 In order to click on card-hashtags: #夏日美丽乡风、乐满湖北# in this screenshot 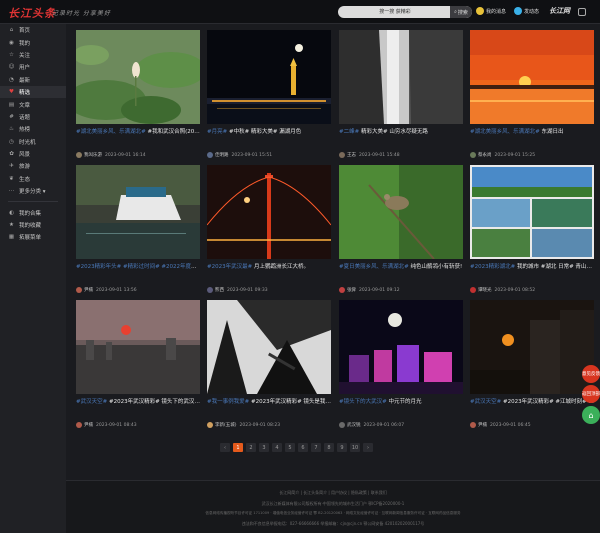, I will do `click(374, 267)`.